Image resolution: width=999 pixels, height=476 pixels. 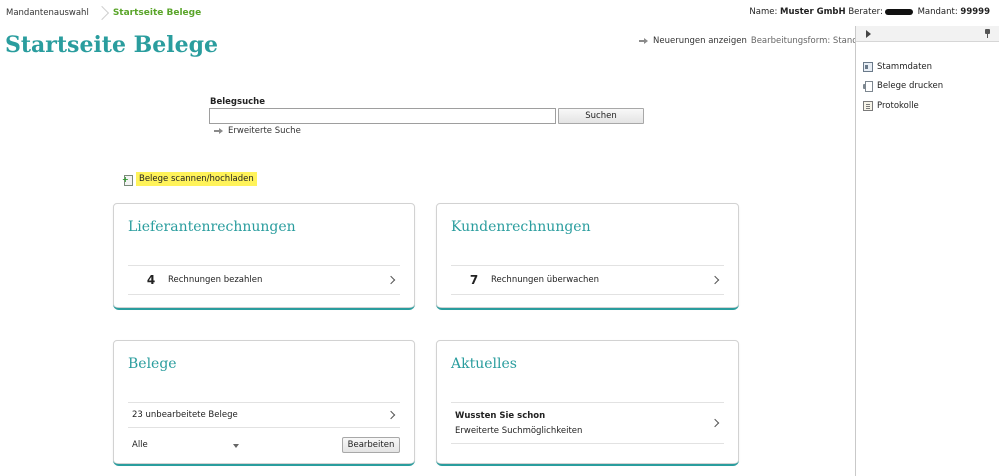 I want to click on row-label: 23 unbearbeitete Belege, so click(x=185, y=415).